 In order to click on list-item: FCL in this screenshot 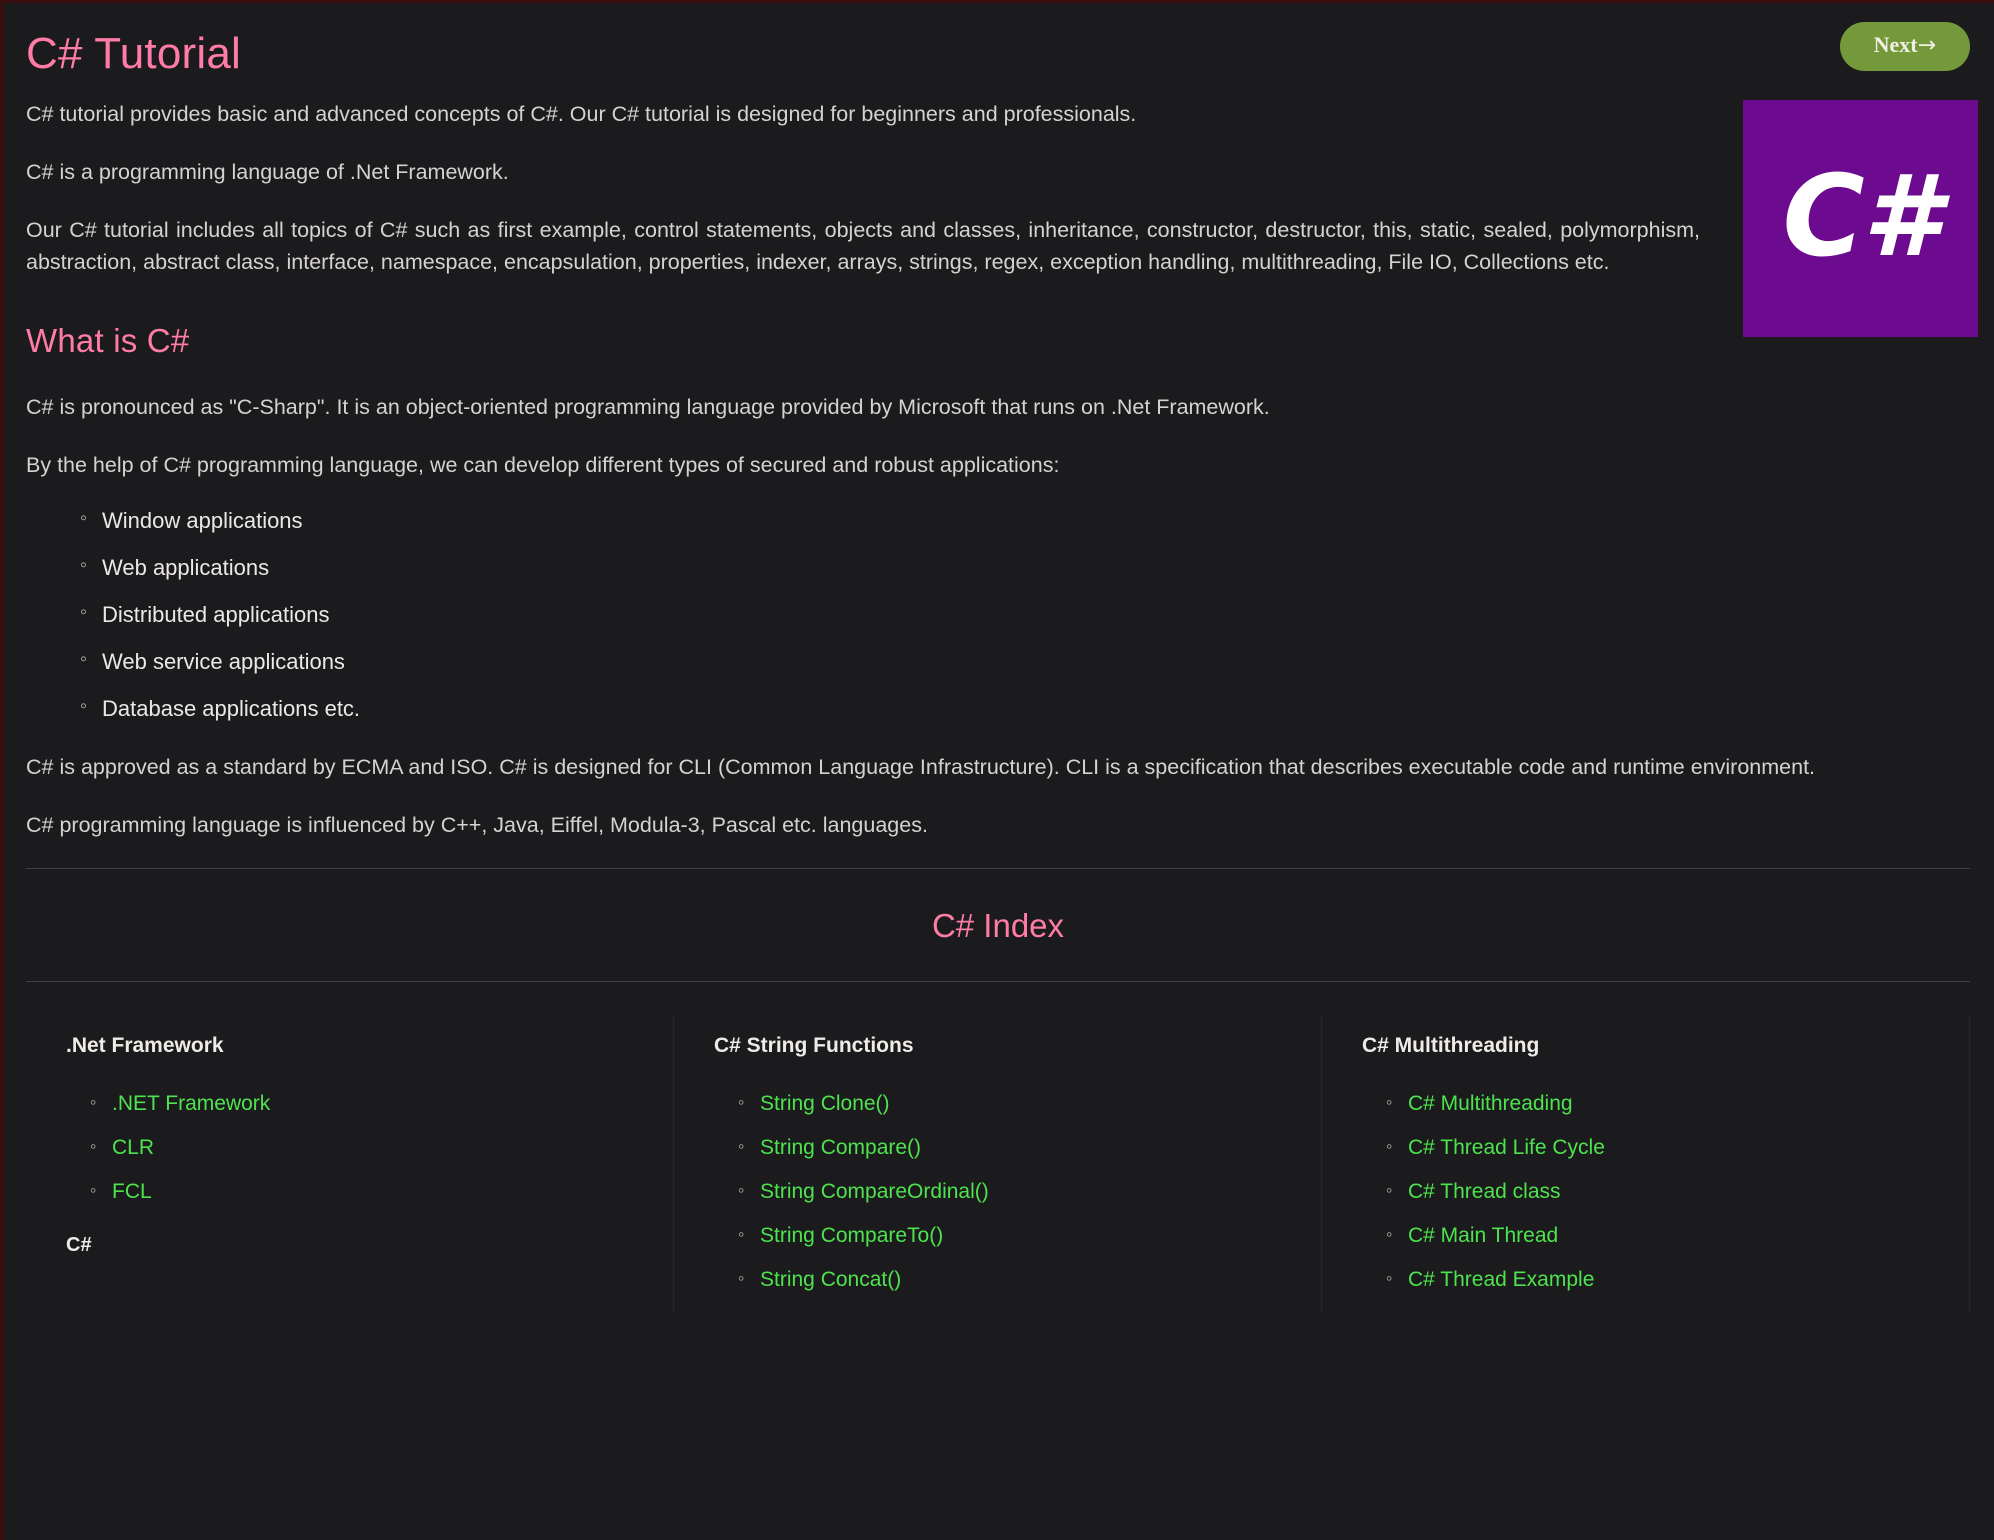, I will do `click(367, 1192)`.